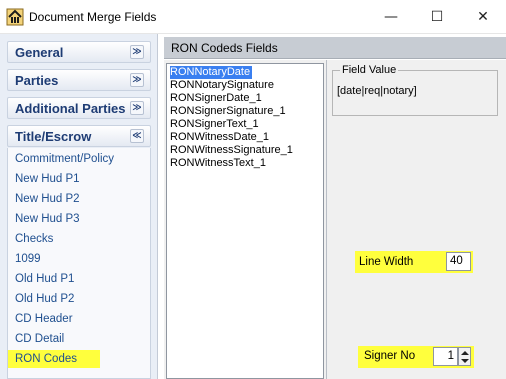  I want to click on list-item: RONSignerDate_1, so click(216, 98).